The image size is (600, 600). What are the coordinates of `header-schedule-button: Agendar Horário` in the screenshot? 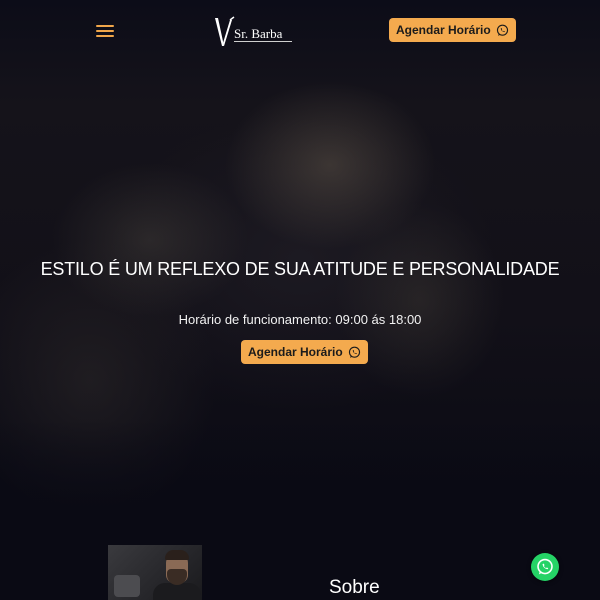 It's located at (452, 30).